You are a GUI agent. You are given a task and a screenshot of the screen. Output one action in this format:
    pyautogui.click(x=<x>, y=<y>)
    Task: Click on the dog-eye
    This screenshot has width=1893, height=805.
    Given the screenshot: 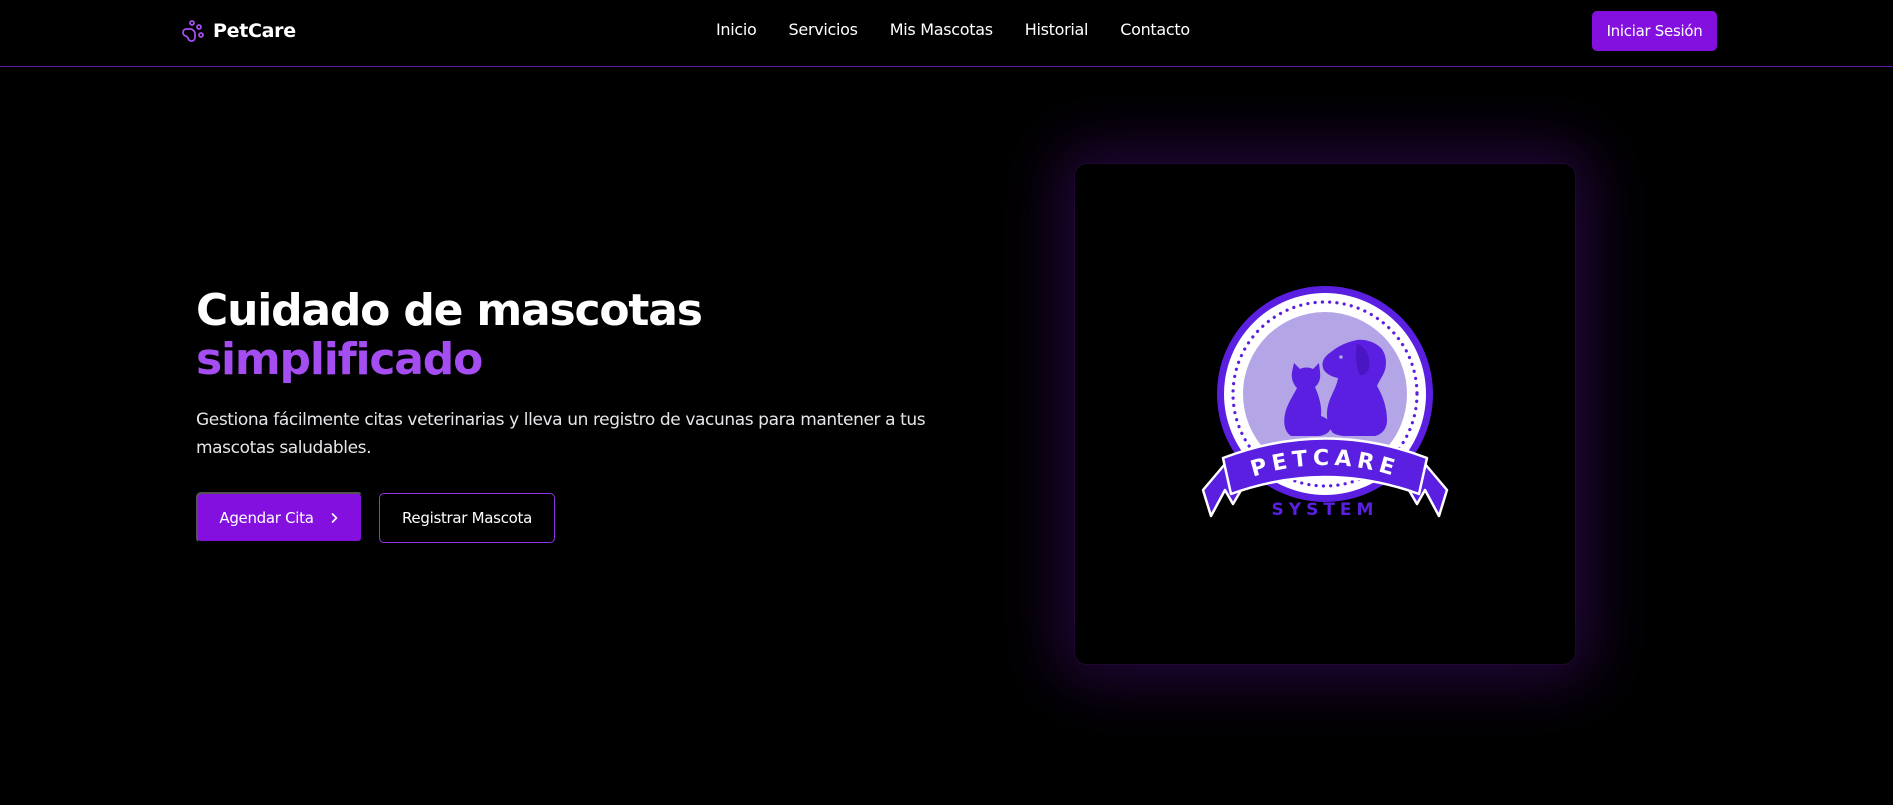 What is the action you would take?
    pyautogui.click(x=1341, y=357)
    